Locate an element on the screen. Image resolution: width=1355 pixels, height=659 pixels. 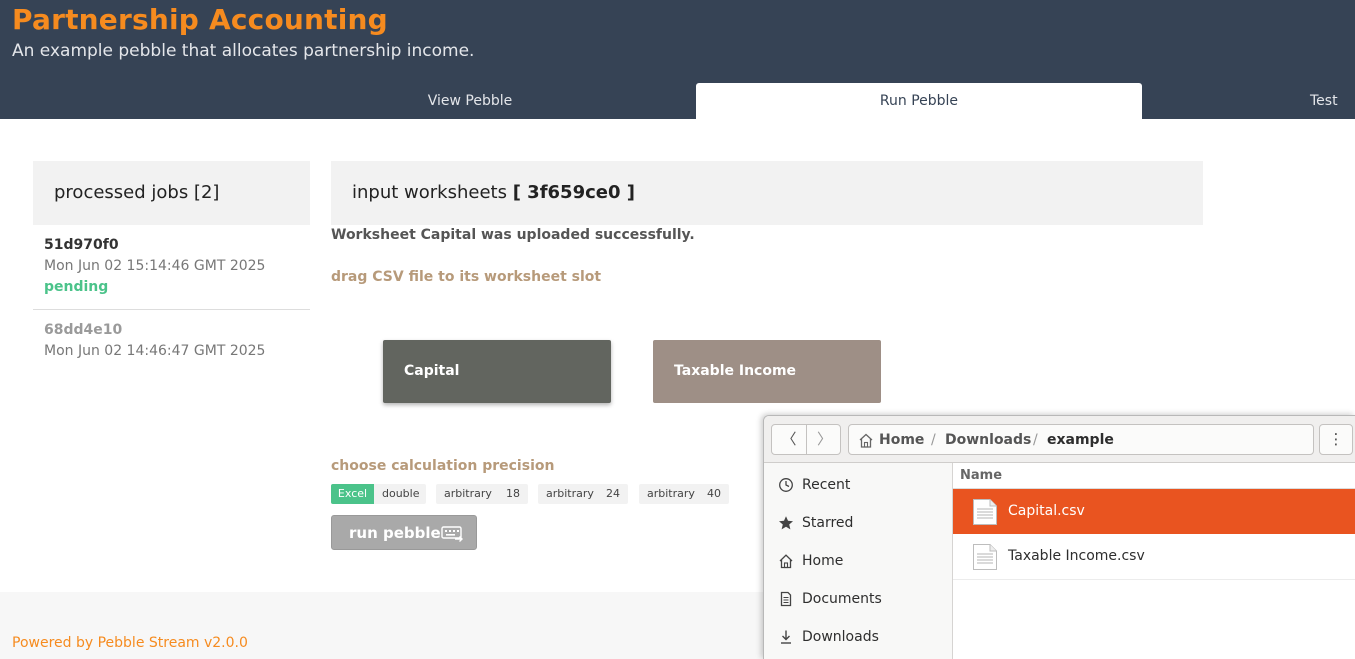
file-name: Capital.csv is located at coordinates (1046, 511).